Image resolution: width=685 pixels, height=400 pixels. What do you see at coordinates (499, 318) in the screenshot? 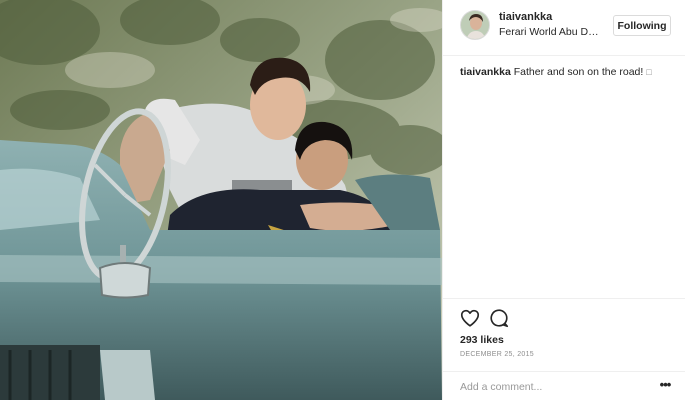
I see `speech-bubble-icon` at bounding box center [499, 318].